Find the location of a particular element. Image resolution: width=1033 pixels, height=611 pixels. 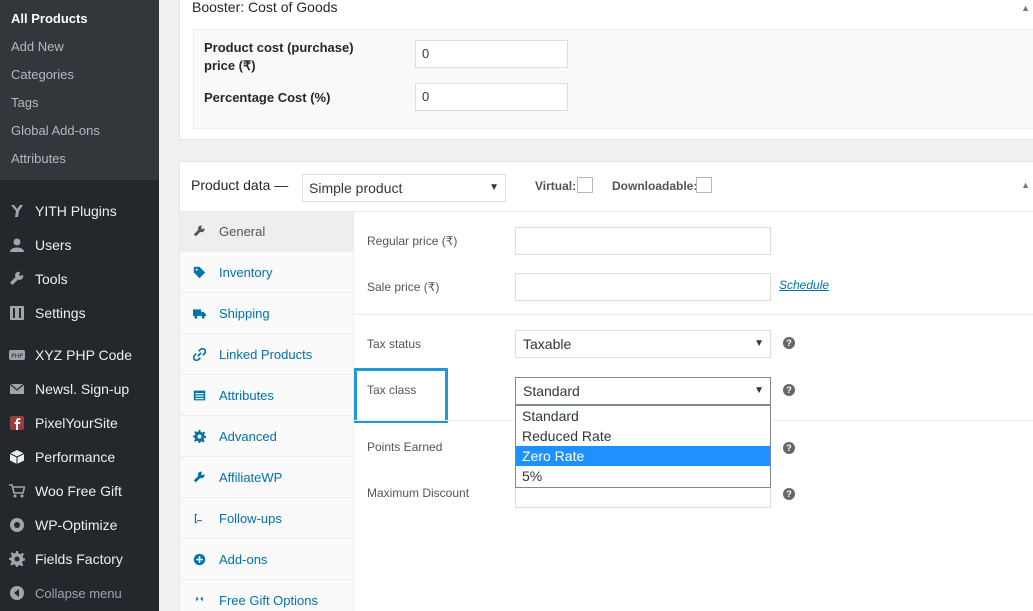

truck-icon is located at coordinates (199, 314).